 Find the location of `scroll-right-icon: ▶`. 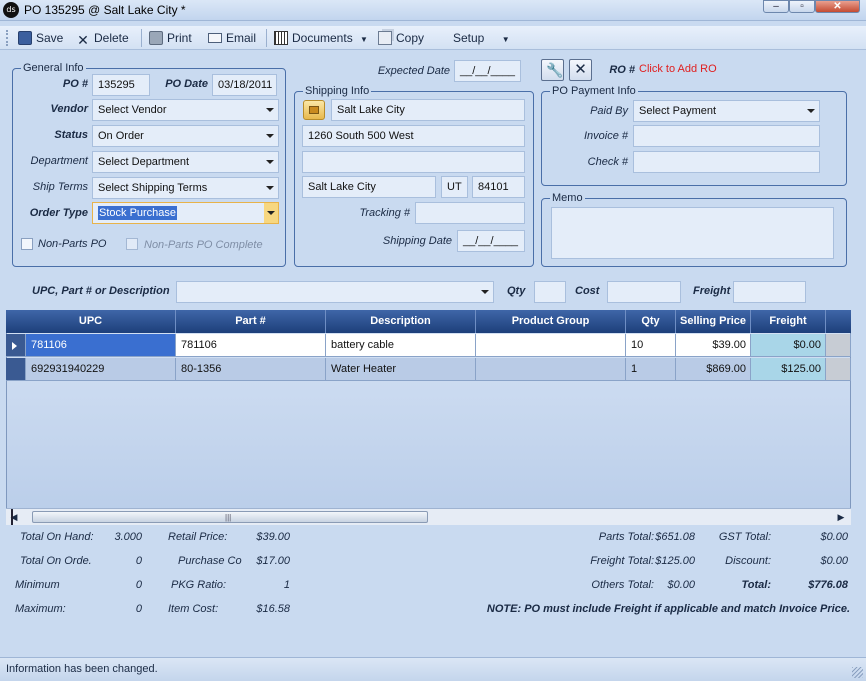

scroll-right-icon: ▶ is located at coordinates (841, 517).